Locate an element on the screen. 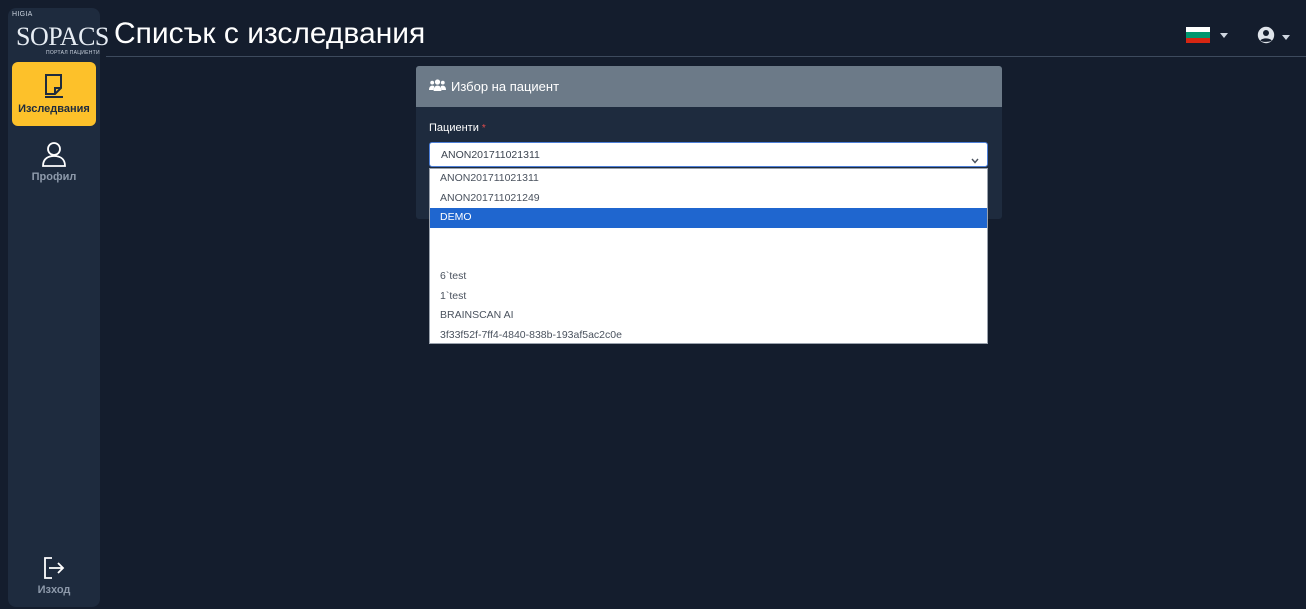 This screenshot has width=1306, height=609. patients-label-text: Пациенти is located at coordinates (454, 128).